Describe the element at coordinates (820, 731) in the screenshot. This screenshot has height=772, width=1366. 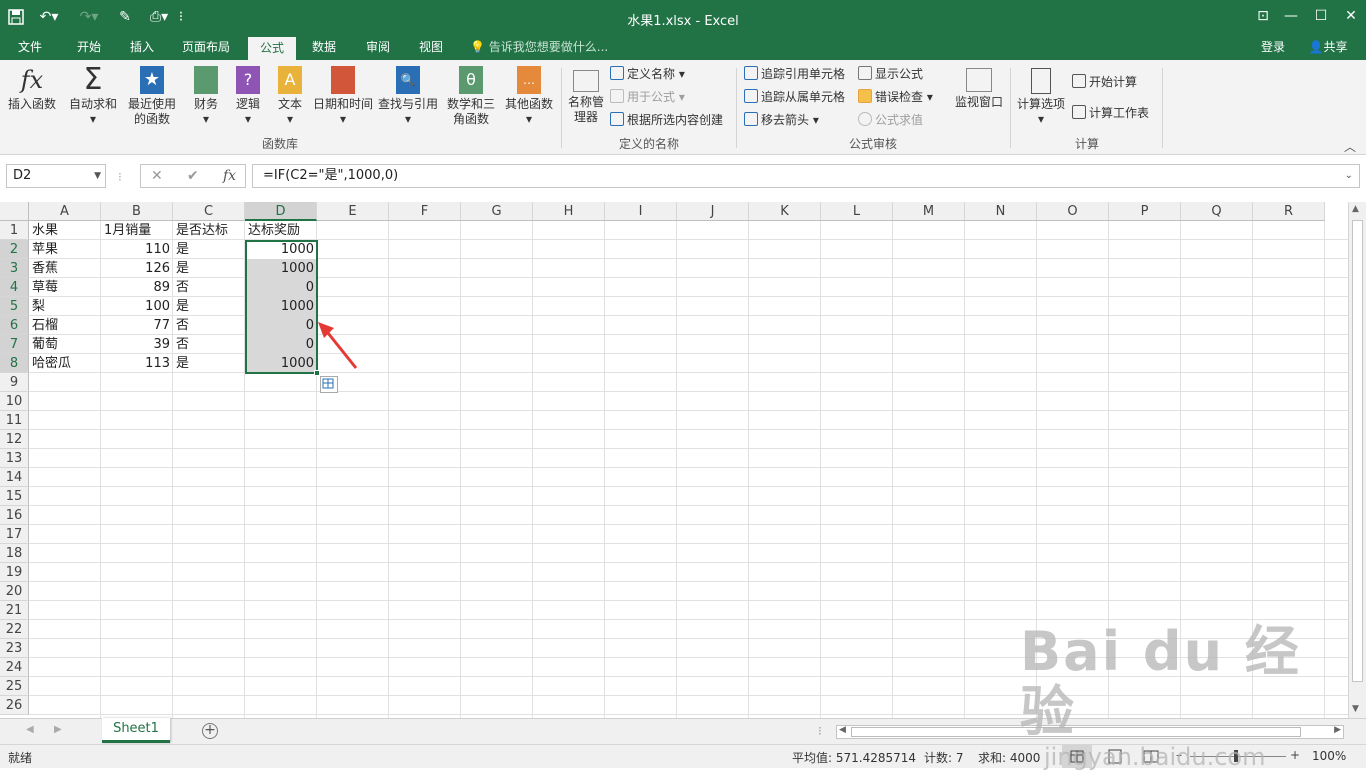
I see `tab-split-grip-icon: ⁝` at that location.